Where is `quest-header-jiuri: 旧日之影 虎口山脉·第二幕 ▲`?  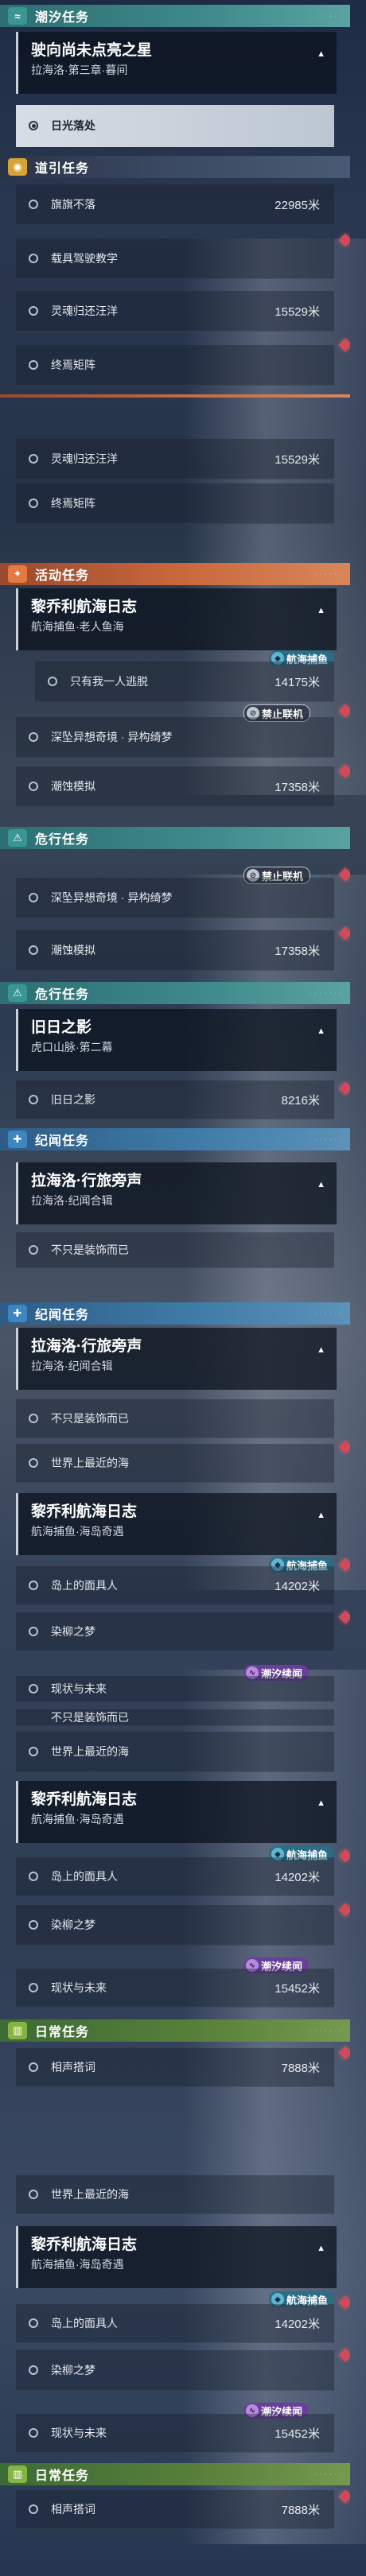 quest-header-jiuri: 旧日之影 虎口山脉·第二幕 ▲ is located at coordinates (176, 1040).